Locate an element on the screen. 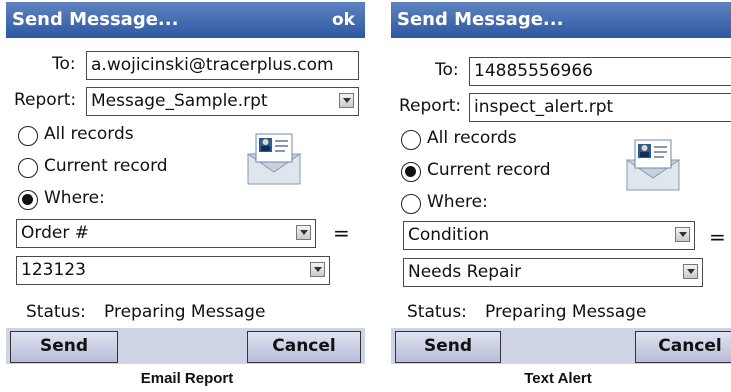  where-value-select: 123123 is located at coordinates (173, 270).